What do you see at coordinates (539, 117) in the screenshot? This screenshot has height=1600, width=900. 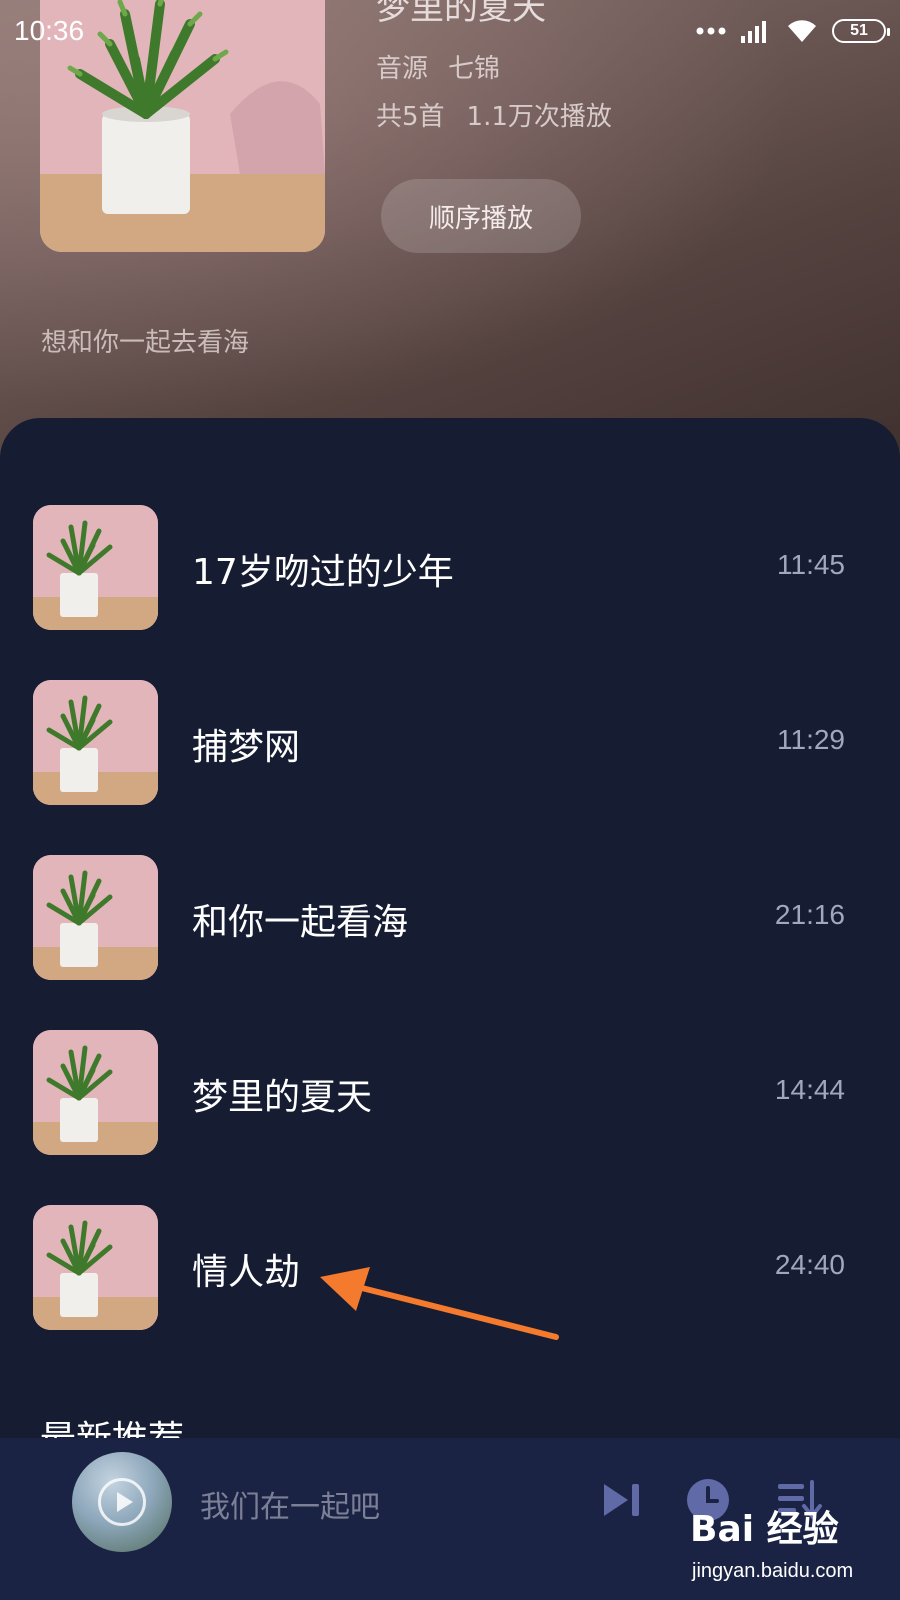 I see `play-count: 1.1万次播放` at bounding box center [539, 117].